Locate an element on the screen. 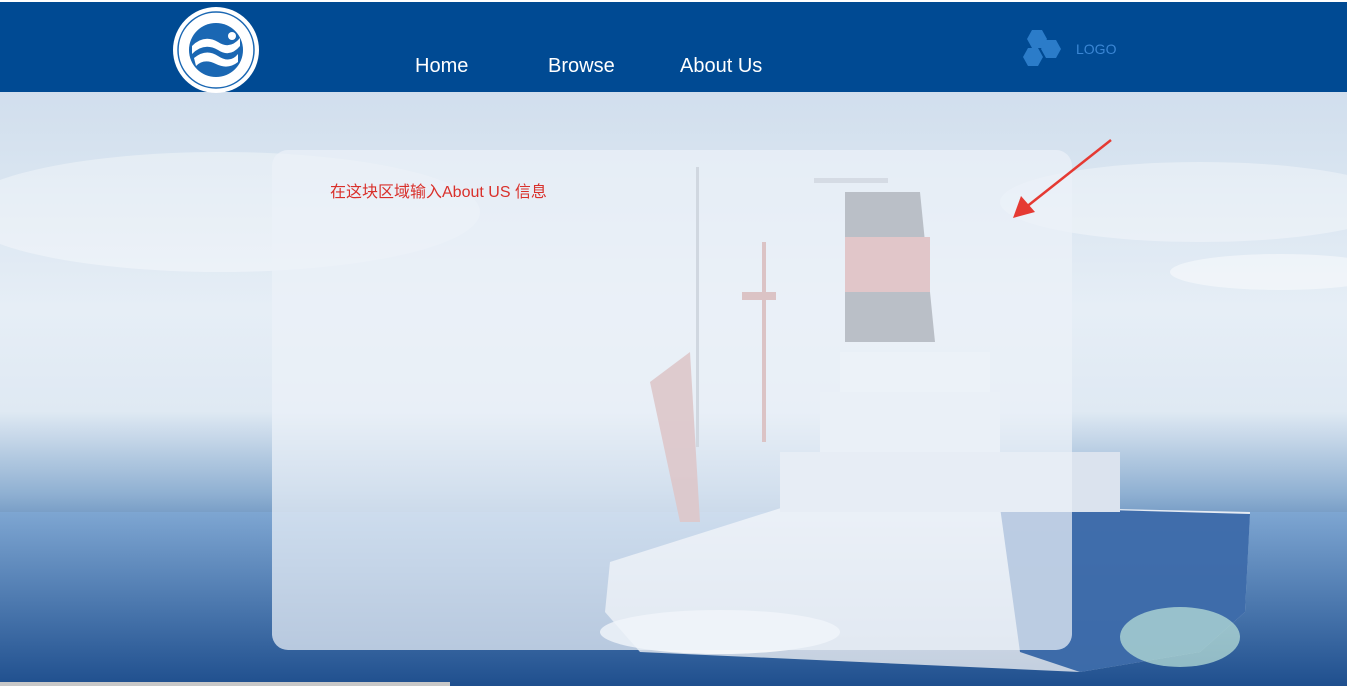 Image resolution: width=1347 pixels, height=686 pixels. logo-text: LOGO is located at coordinates (1096, 49).